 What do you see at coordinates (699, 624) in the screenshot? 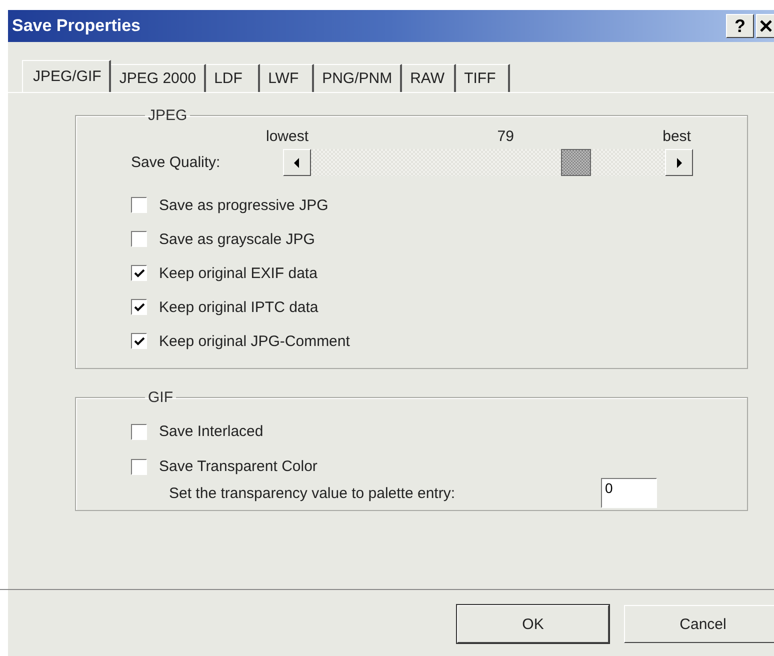
I see `dialog-button: Cancel` at bounding box center [699, 624].